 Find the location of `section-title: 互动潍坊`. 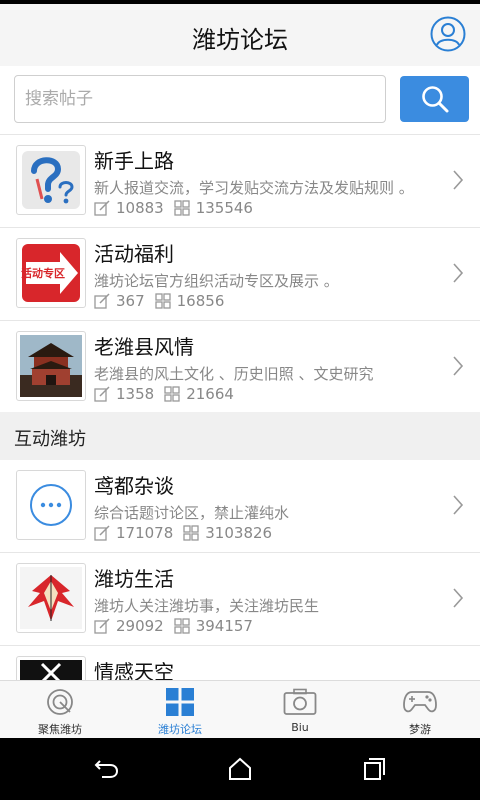

section-title: 互动潍坊 is located at coordinates (50, 439).